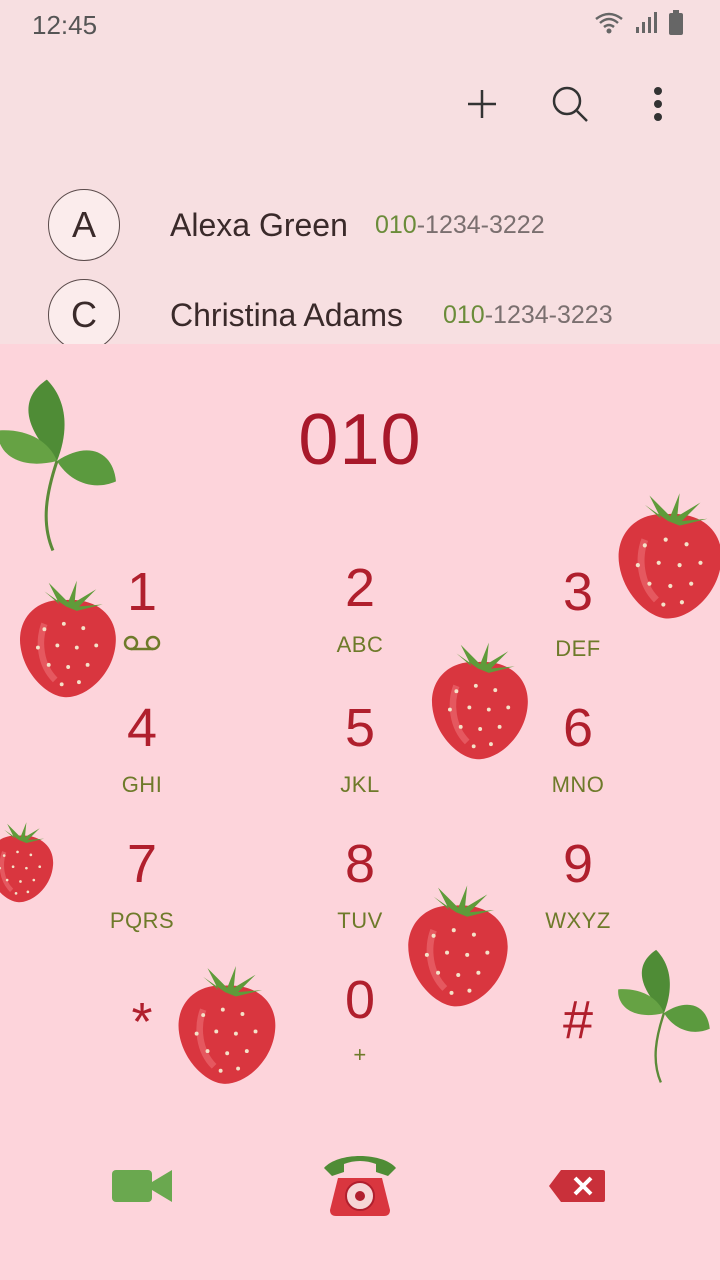  I want to click on key-9: 9 WXYZ, so click(578, 894).